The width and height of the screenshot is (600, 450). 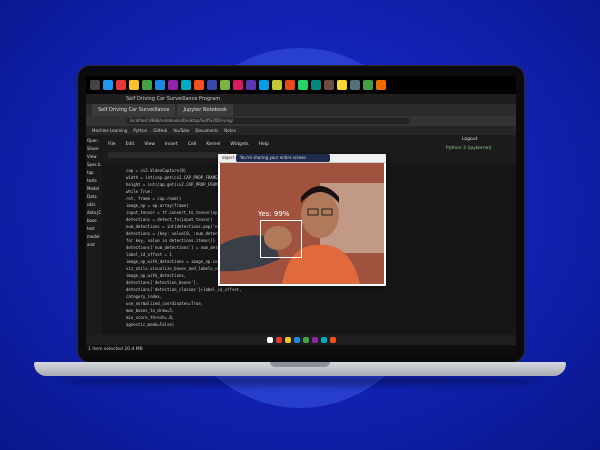 What do you see at coordinates (213, 144) in the screenshot?
I see `menu-kernel: Kernel` at bounding box center [213, 144].